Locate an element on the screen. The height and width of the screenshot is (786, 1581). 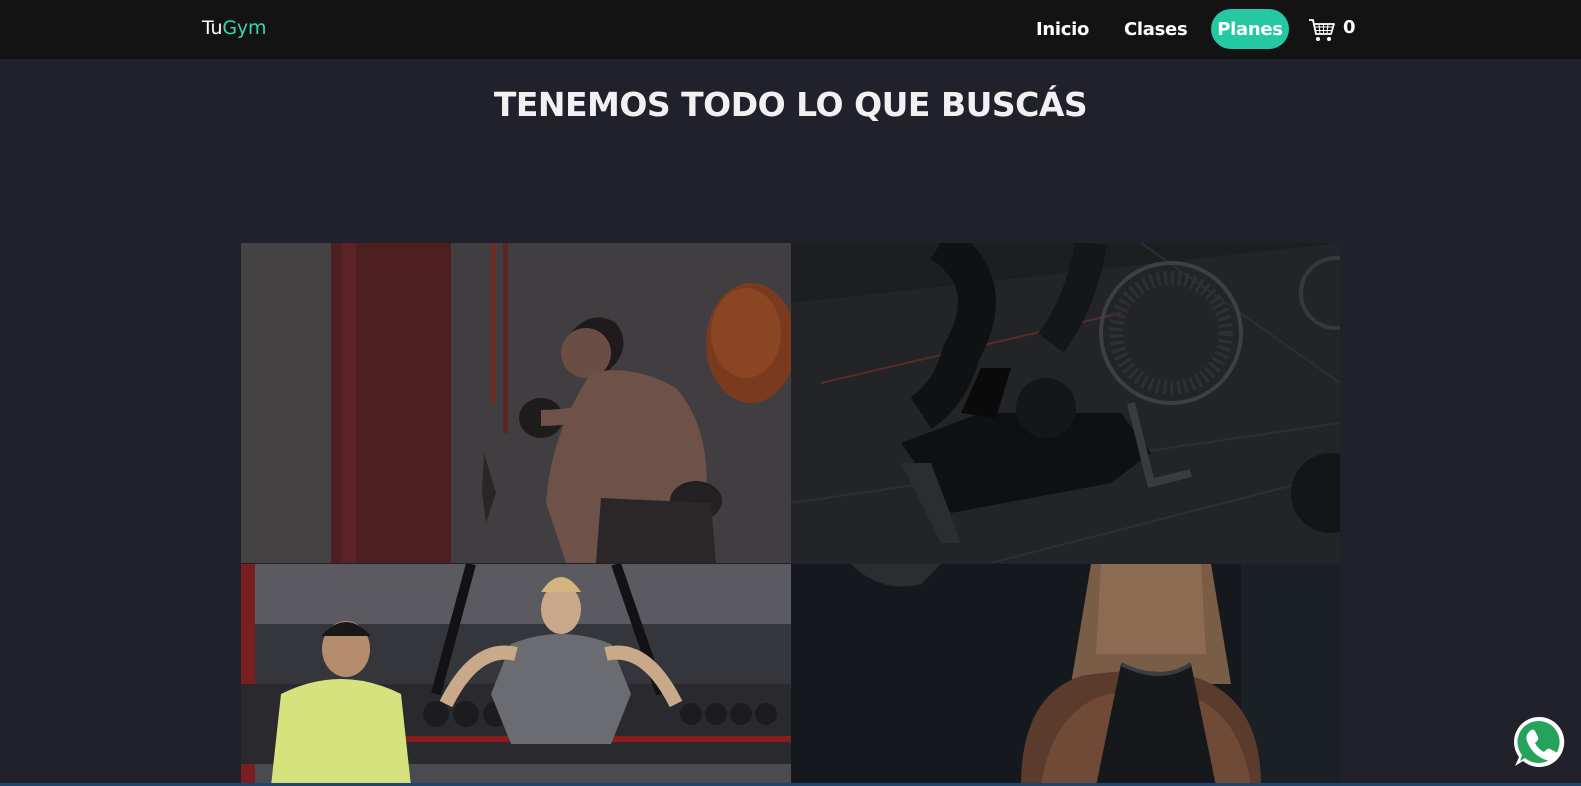
brand-part-tu: Tu is located at coordinates (212, 28).